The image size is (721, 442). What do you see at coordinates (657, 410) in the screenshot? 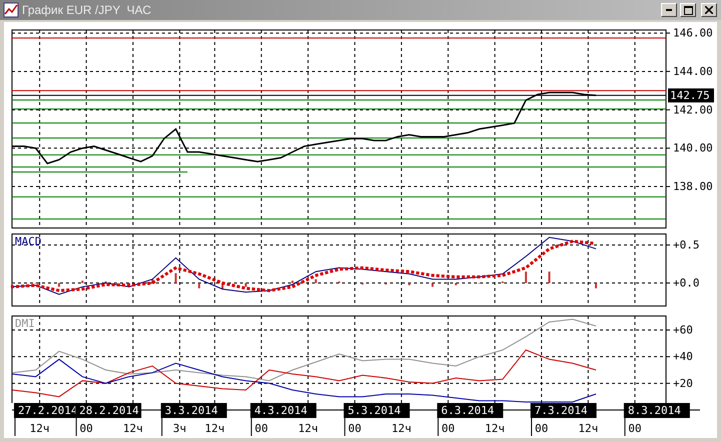
I see `date-label: 8.3.2014` at bounding box center [657, 410].